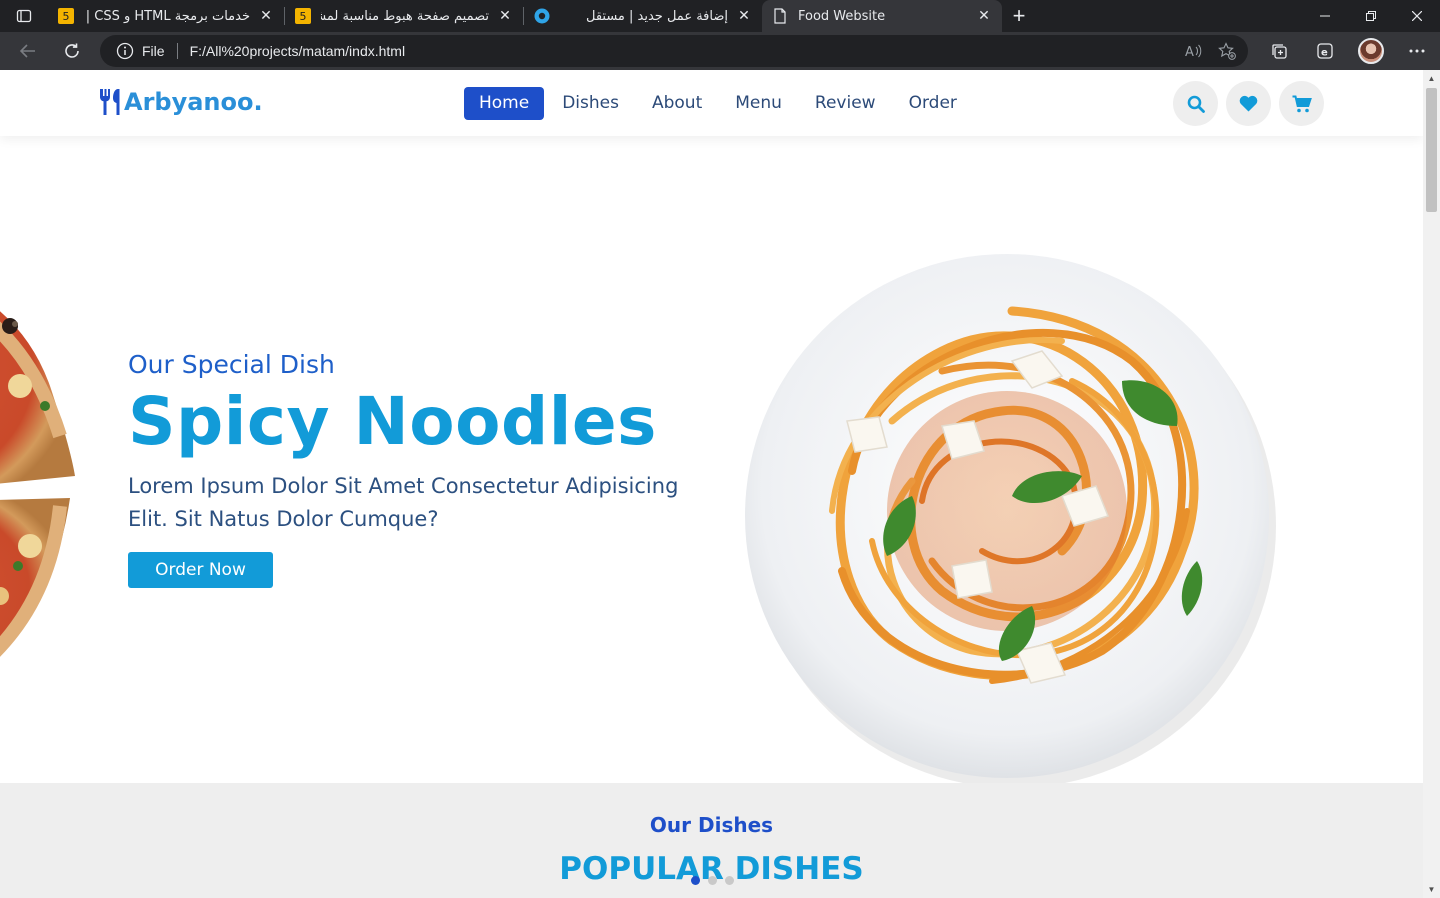  I want to click on order-now-button: Order Now, so click(200, 570).